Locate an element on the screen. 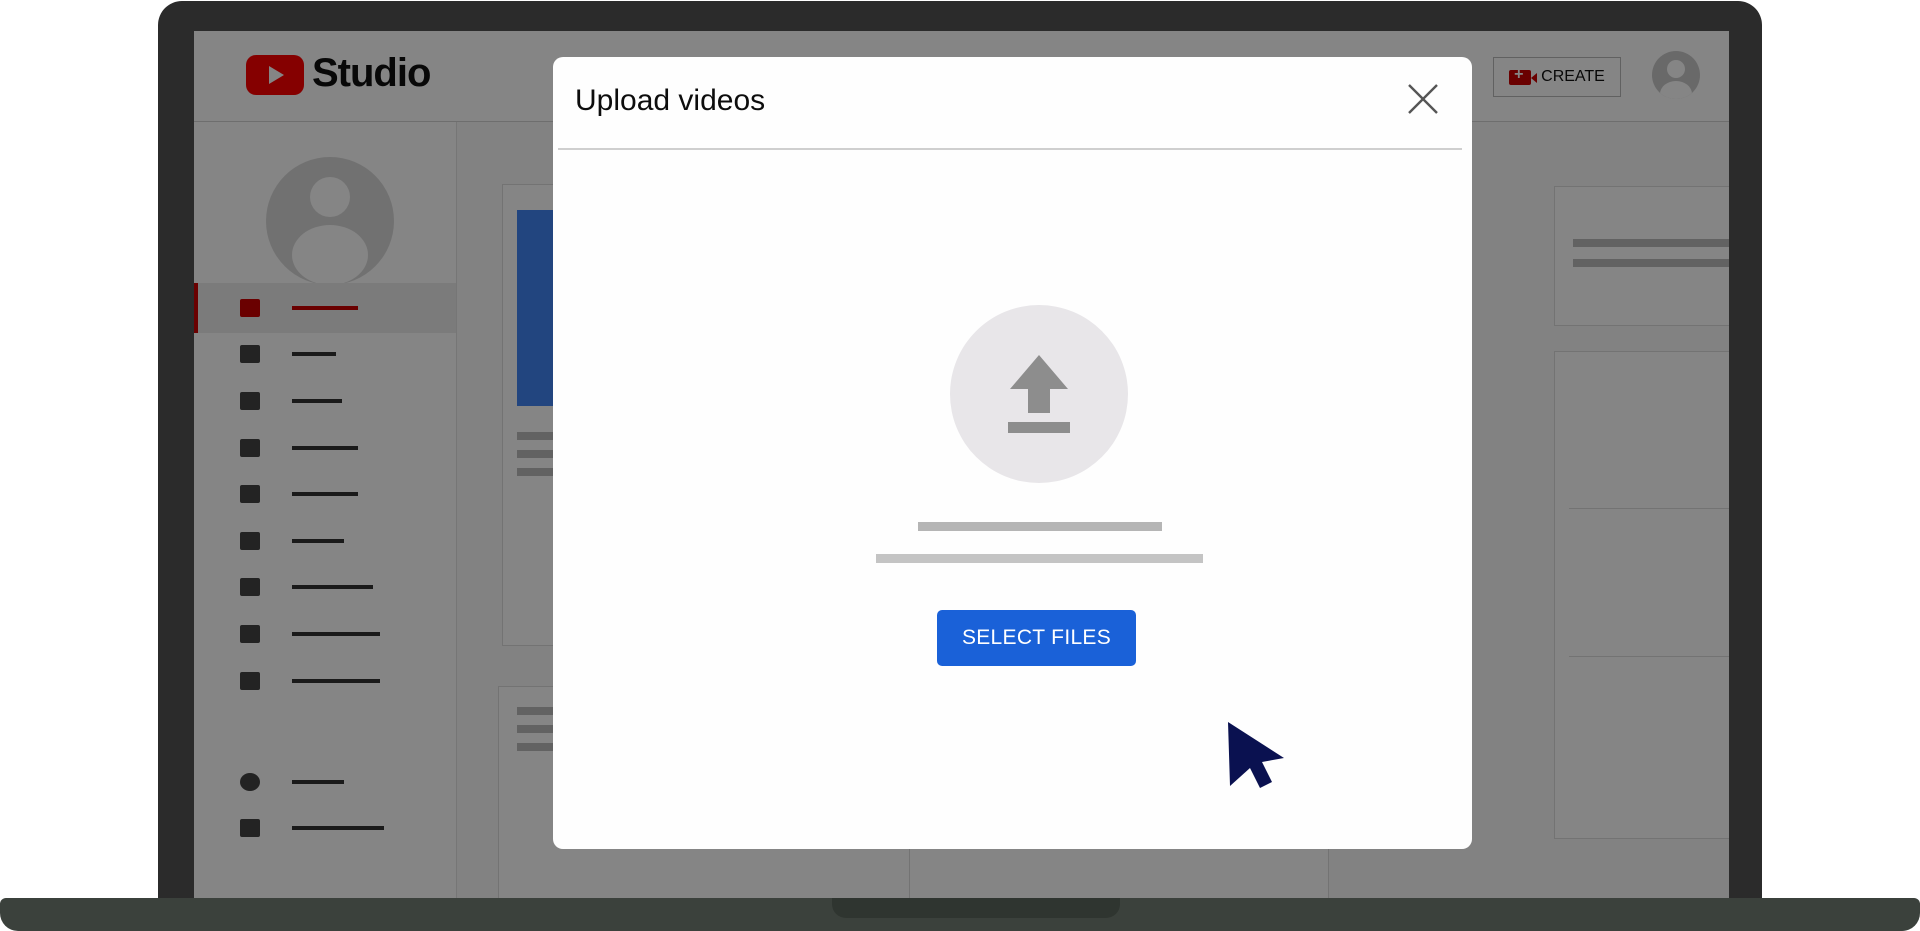 The width and height of the screenshot is (1920, 931). mouse-pointer-icon is located at coordinates (1257, 758).